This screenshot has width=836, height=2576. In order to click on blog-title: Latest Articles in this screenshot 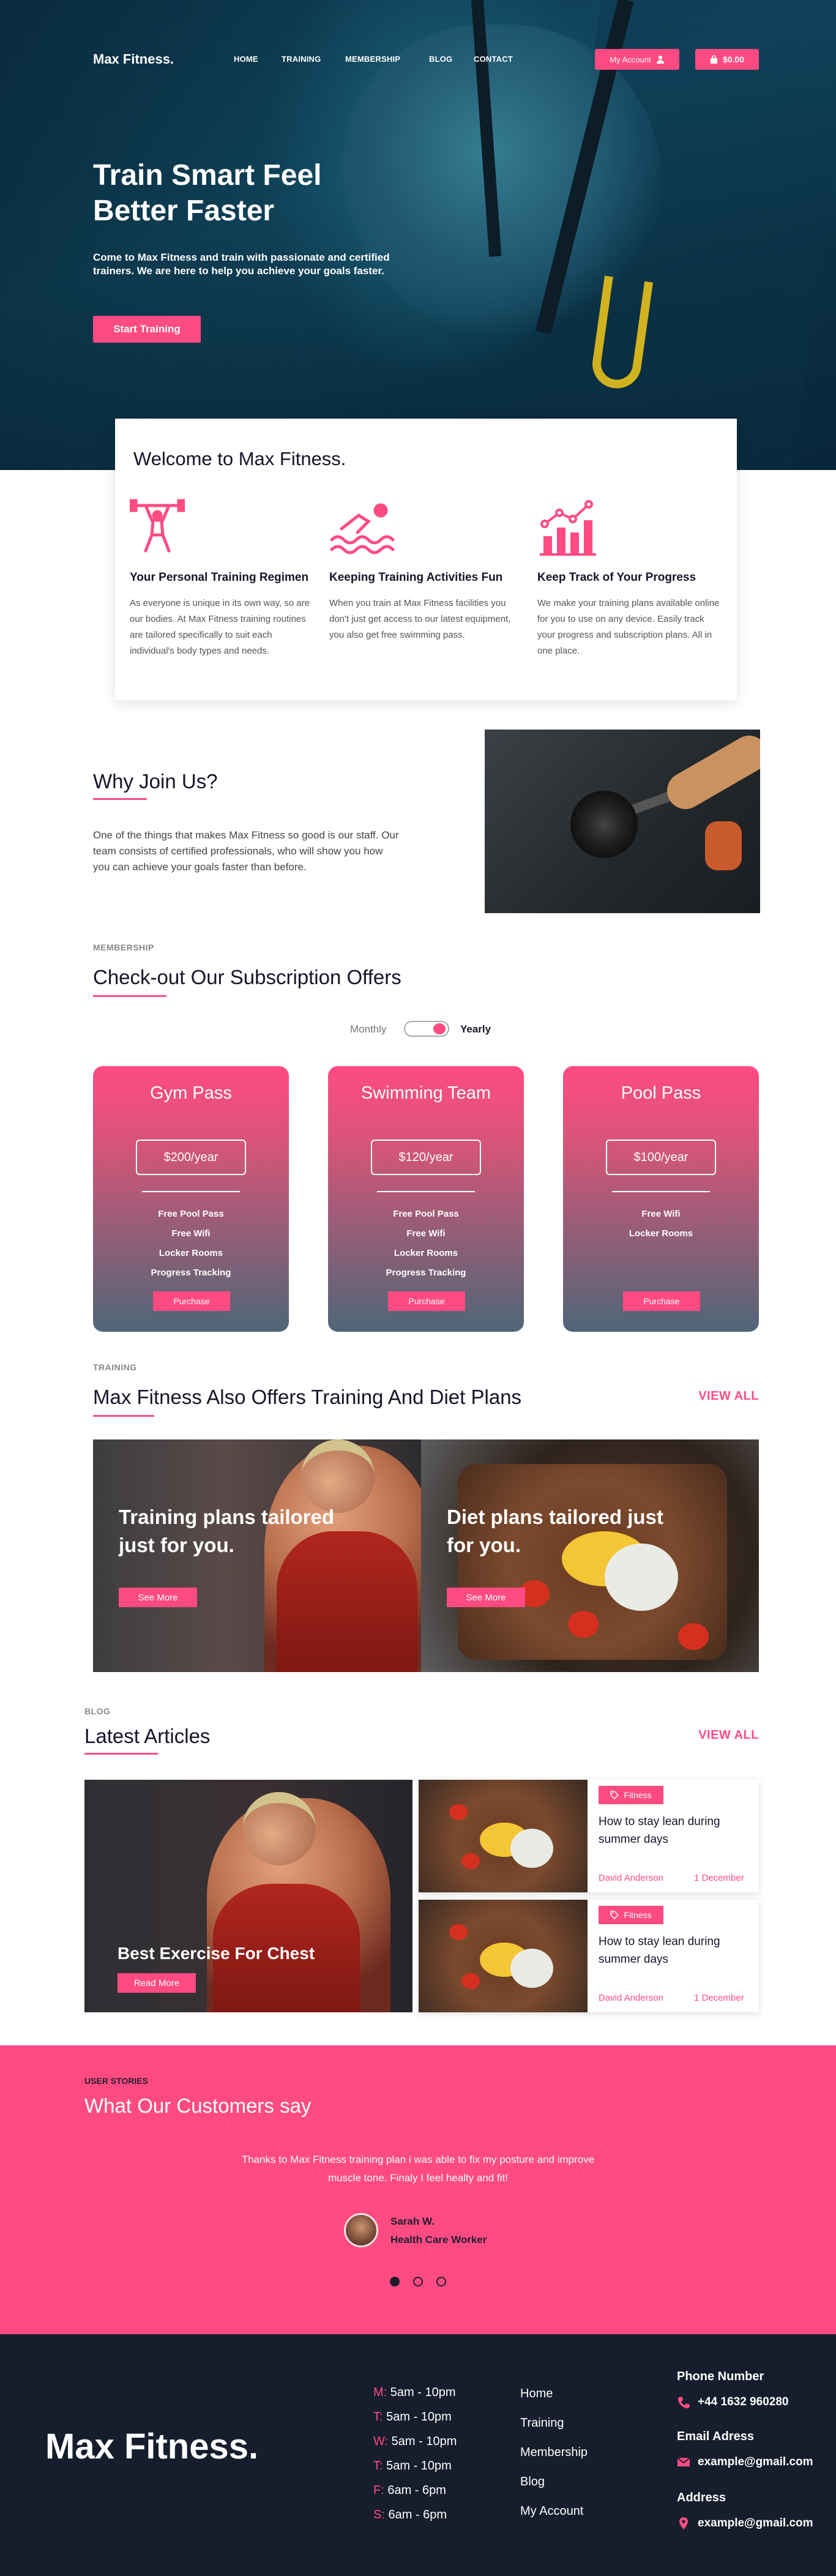, I will do `click(147, 1736)`.